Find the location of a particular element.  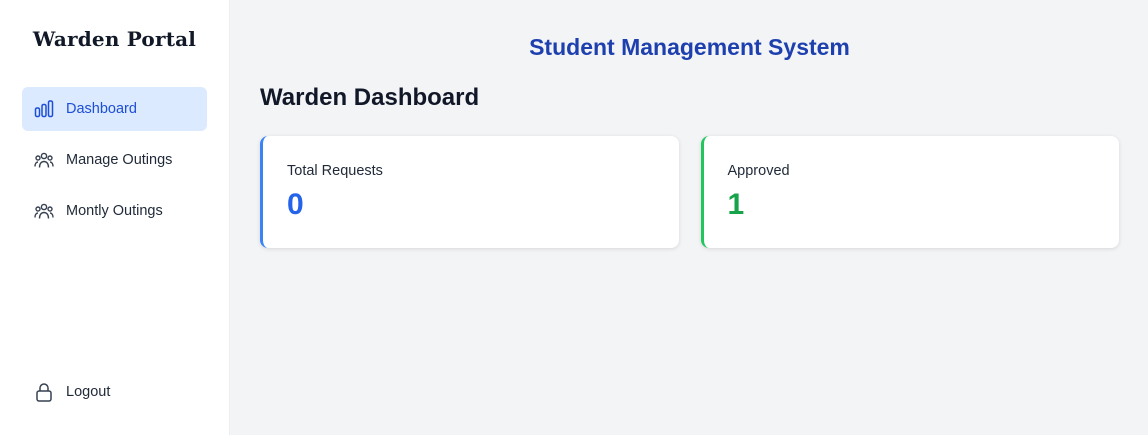

sidebar-item-label: Montly Outings is located at coordinates (114, 211).